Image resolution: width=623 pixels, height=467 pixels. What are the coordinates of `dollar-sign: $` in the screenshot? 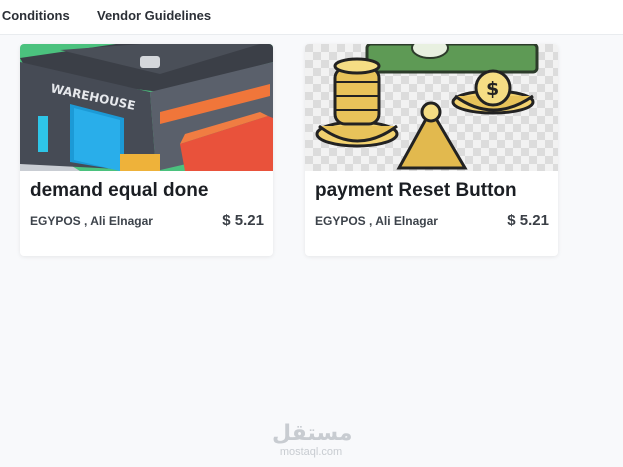 It's located at (492, 89).